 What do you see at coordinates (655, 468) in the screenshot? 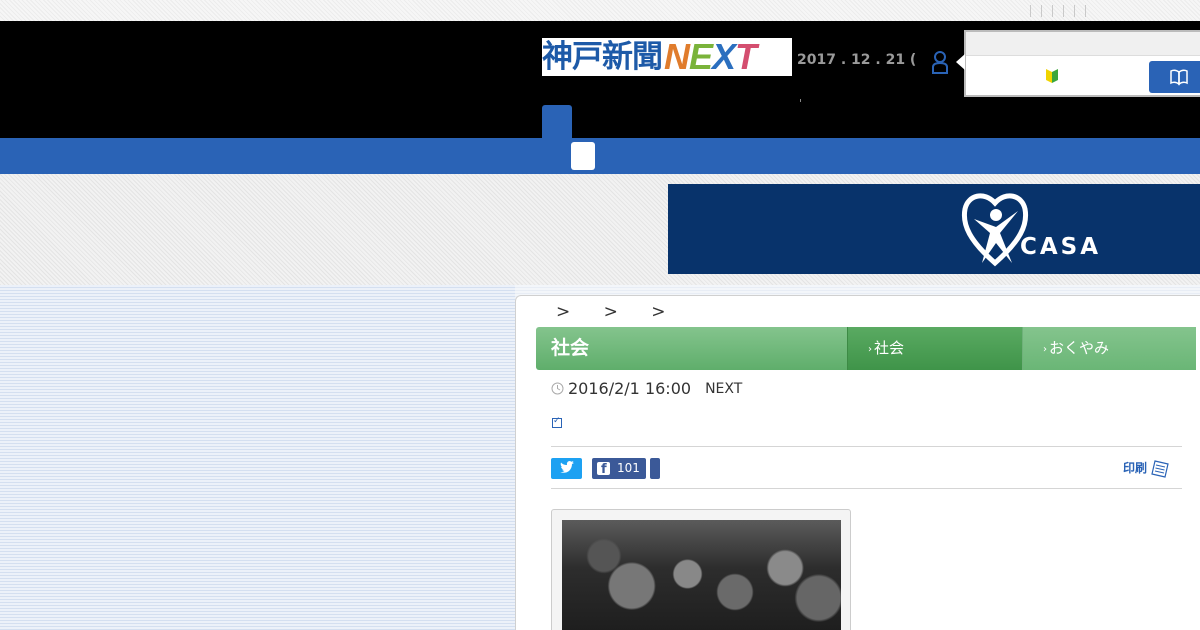
I see `share-more-button` at bounding box center [655, 468].